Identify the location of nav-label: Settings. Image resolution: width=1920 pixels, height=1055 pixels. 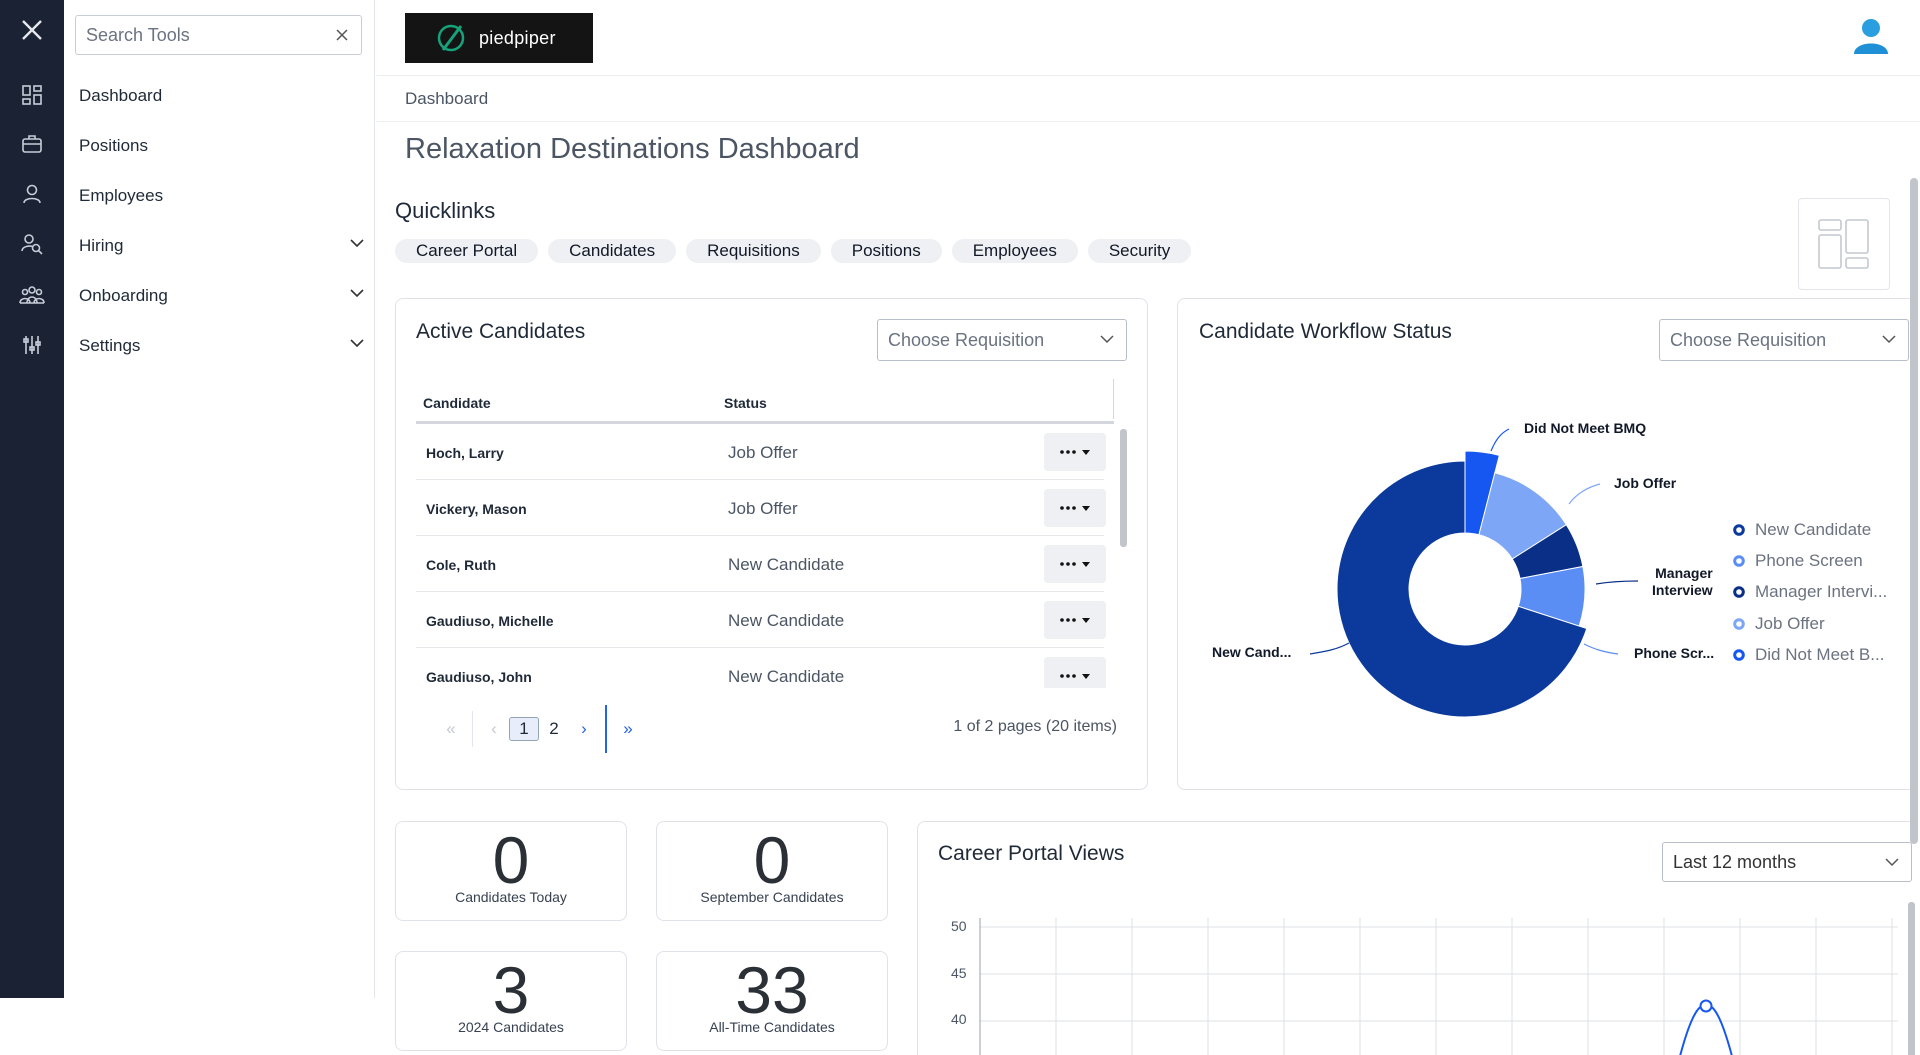
(110, 345).